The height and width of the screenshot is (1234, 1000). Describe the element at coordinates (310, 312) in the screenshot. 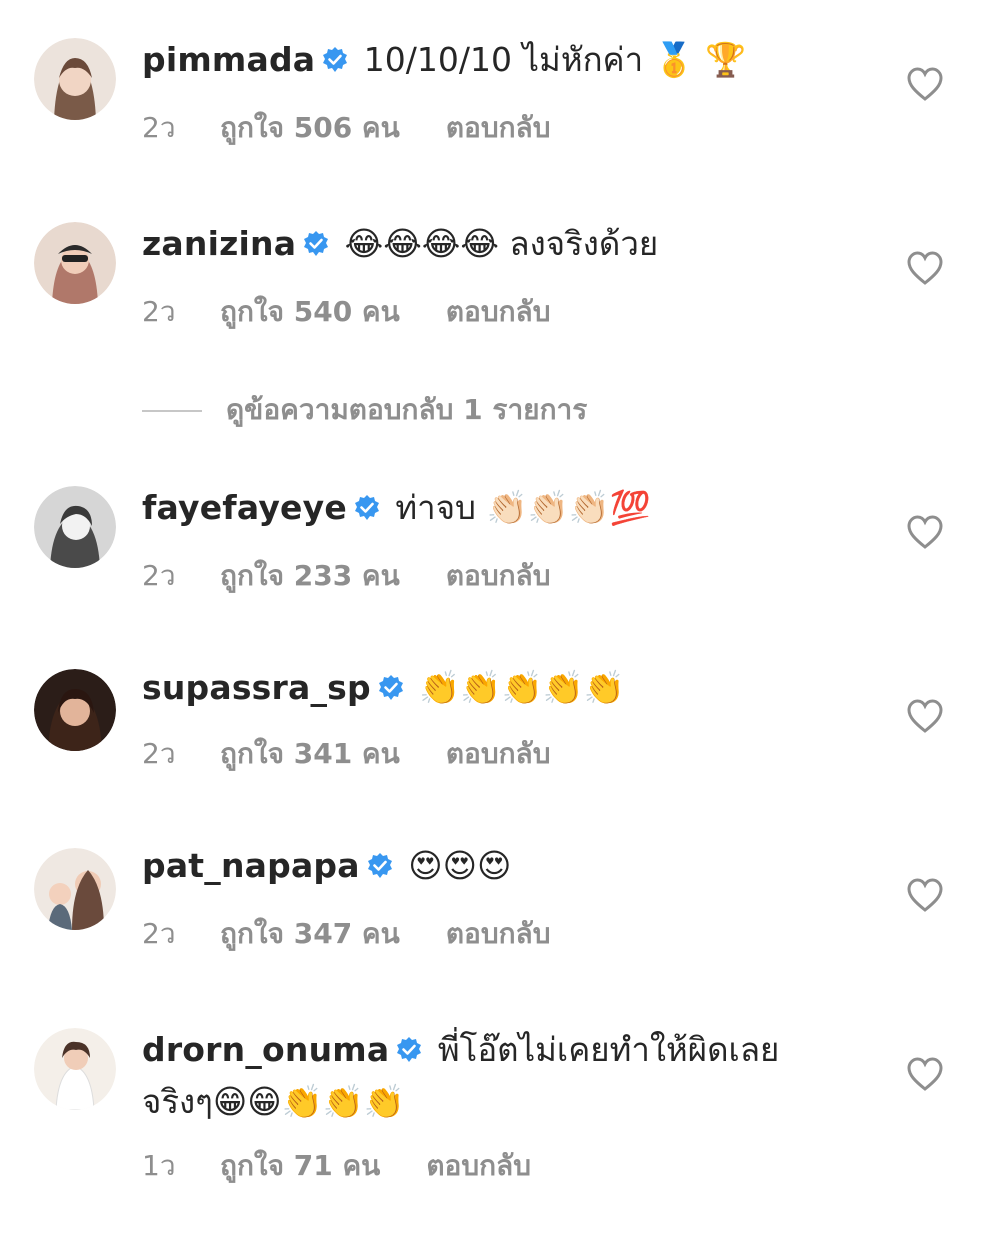

I see `like-count: ถูกใจ 540 คน` at that location.